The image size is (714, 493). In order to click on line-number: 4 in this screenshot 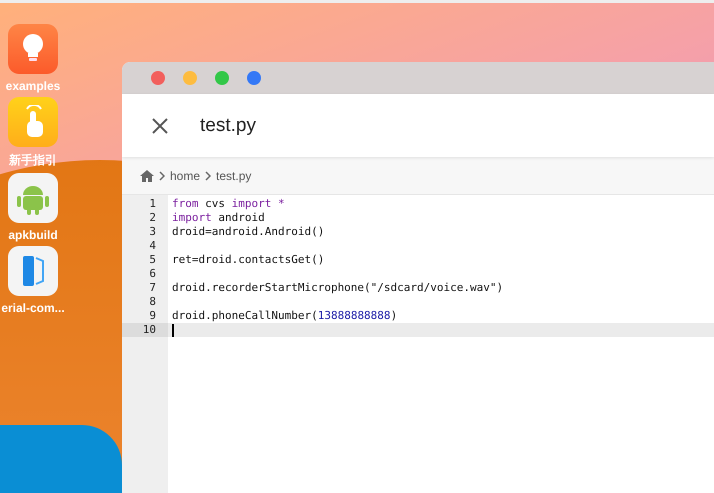, I will do `click(152, 246)`.